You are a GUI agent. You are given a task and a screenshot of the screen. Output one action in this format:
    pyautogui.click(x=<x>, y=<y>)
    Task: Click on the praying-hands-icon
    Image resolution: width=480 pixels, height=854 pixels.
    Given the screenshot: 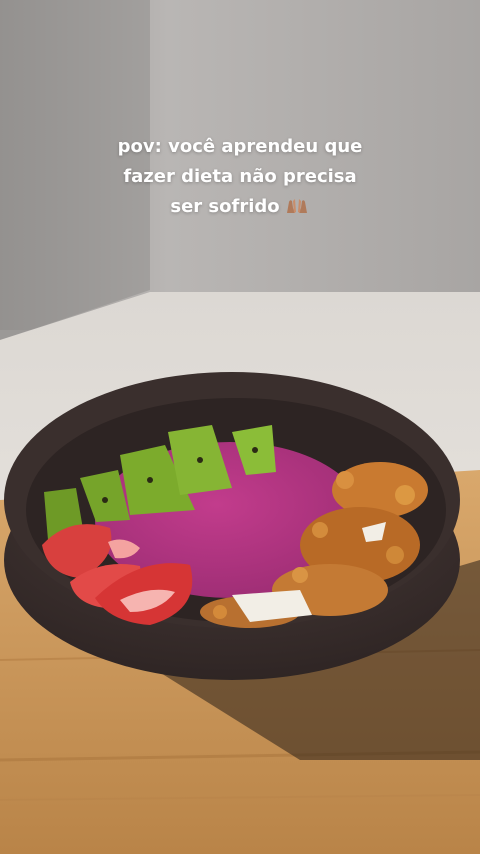 What is the action you would take?
    pyautogui.click(x=296, y=206)
    